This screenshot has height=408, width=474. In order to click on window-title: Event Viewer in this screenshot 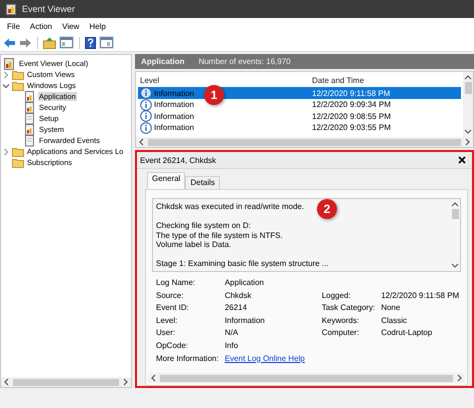, I will do `click(48, 9)`.